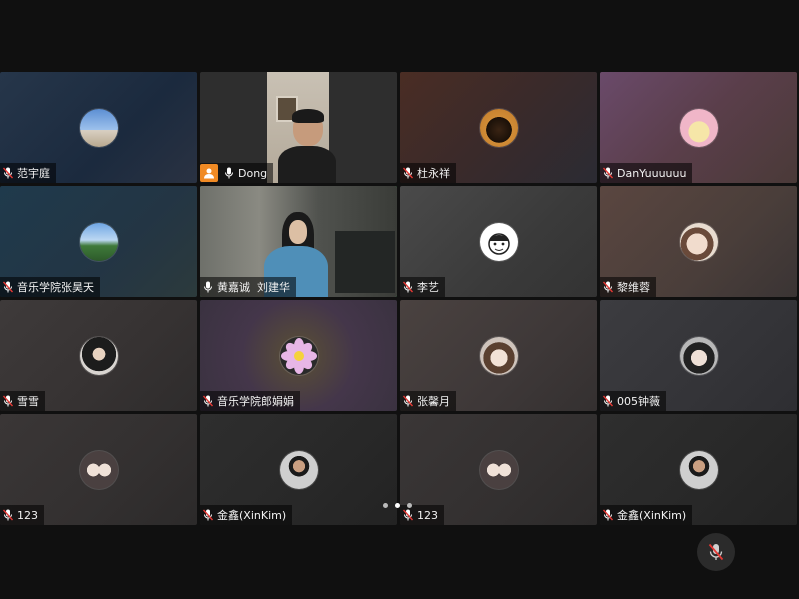  I want to click on participant-name: Dong, so click(253, 173).